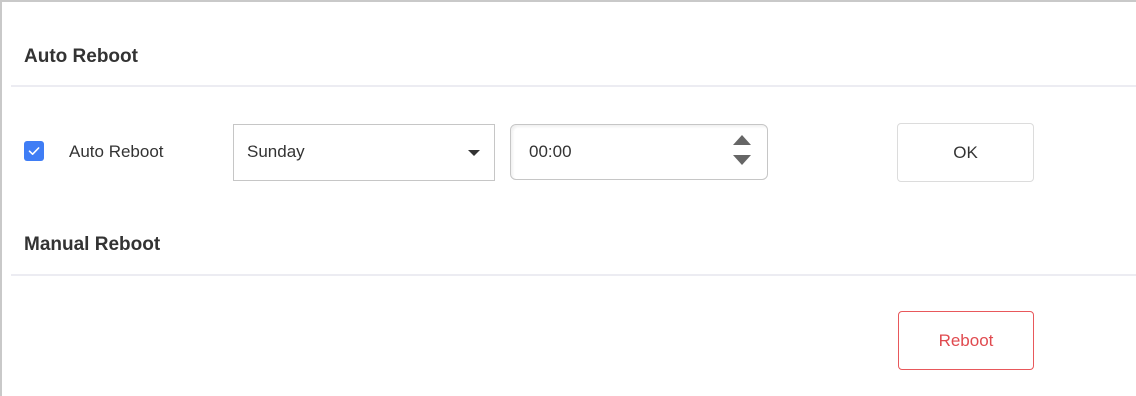 The height and width of the screenshot is (396, 1136). What do you see at coordinates (116, 152) in the screenshot?
I see `auto-reboot-checkbox-label: Auto Reboot` at bounding box center [116, 152].